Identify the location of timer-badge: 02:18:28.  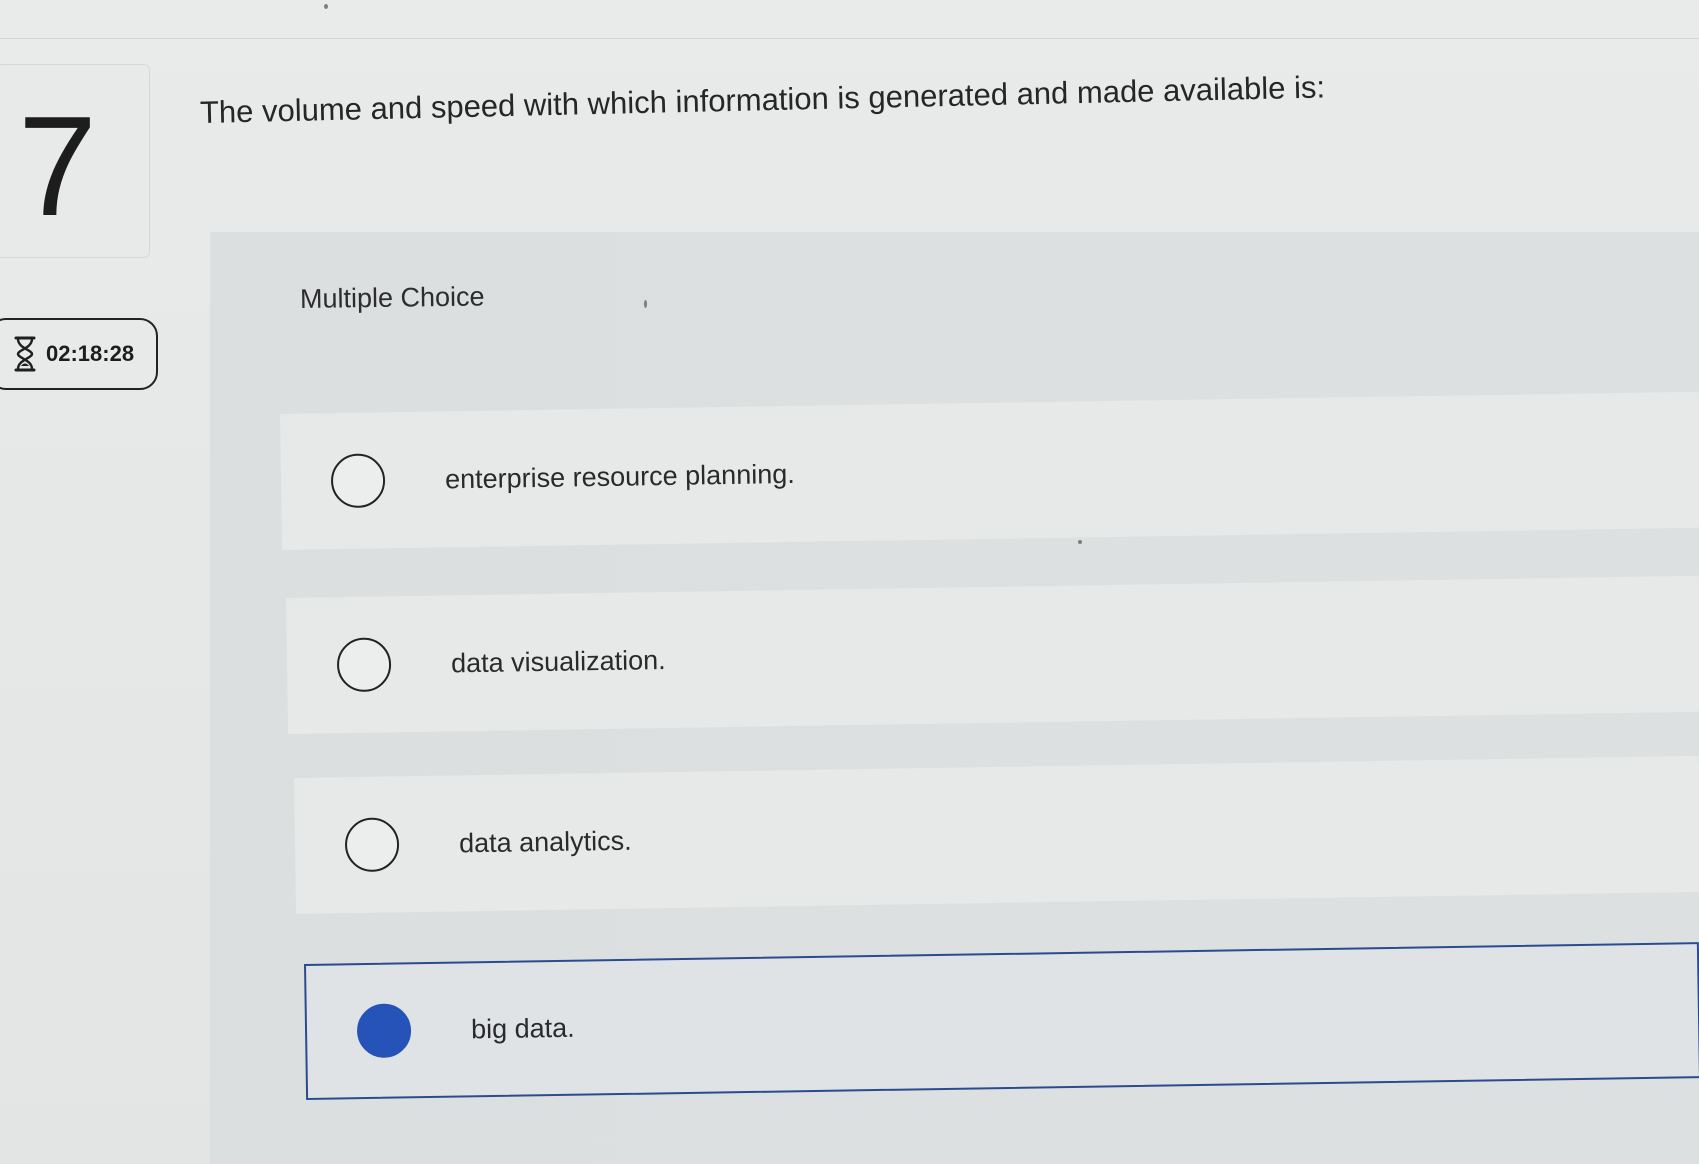
(79, 354).